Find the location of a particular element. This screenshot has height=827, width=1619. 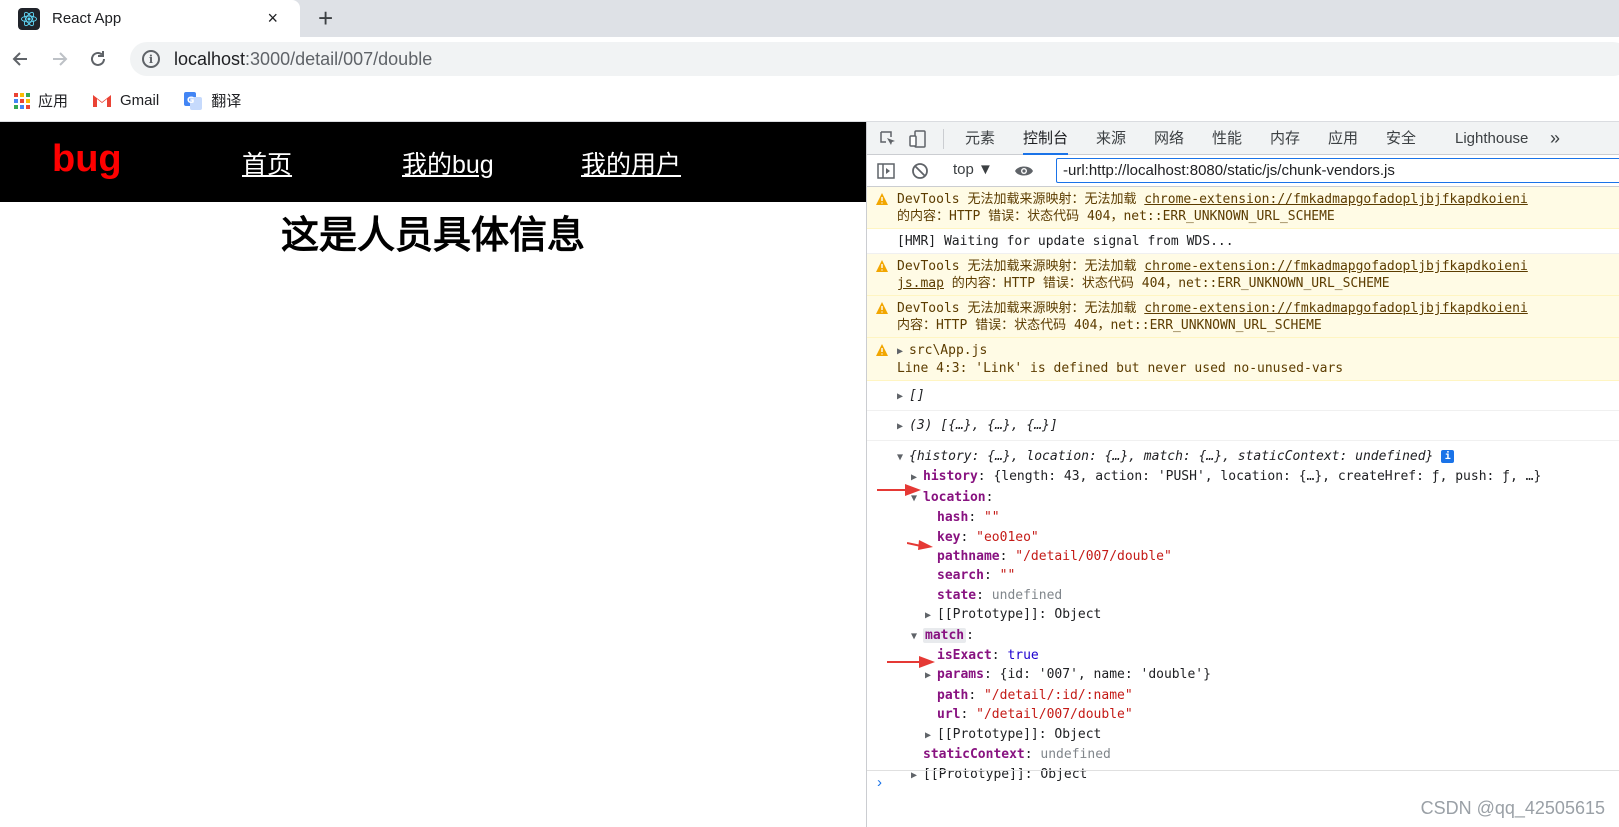

forward-arrow-icon is located at coordinates (60, 59).